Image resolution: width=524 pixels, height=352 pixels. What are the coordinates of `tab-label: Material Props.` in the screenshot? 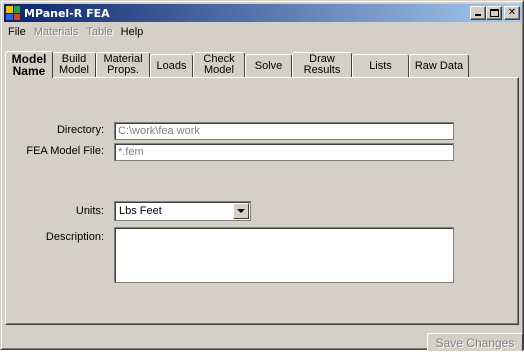 It's located at (123, 64).